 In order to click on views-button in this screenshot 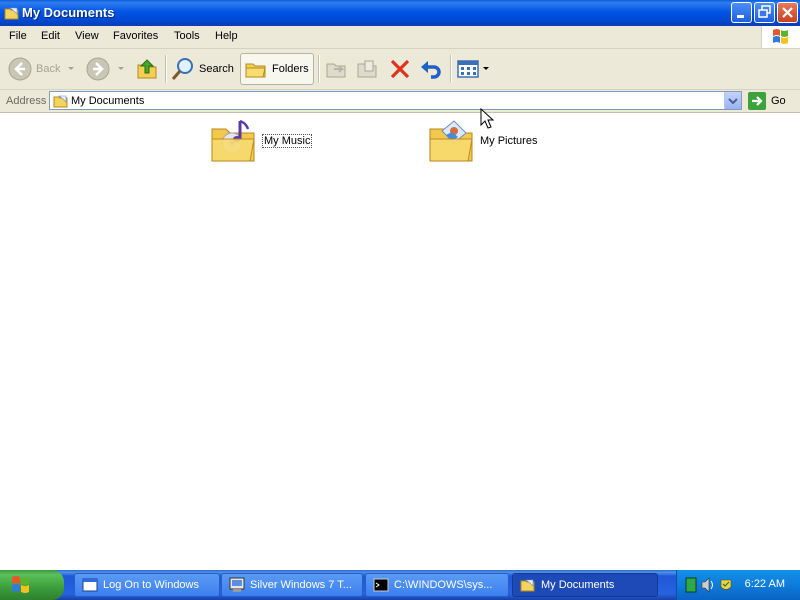, I will do `click(473, 69)`.